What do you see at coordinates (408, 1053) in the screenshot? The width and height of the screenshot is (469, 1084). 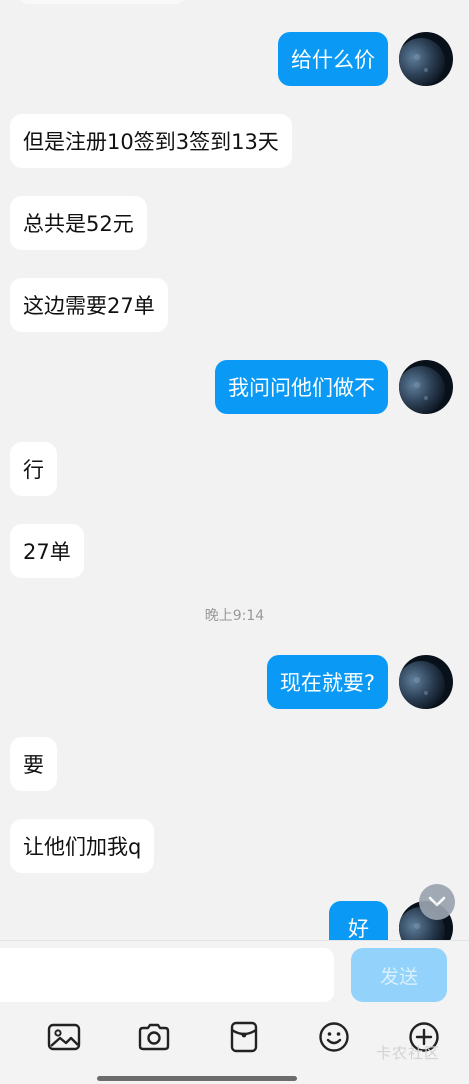 I see `watermark: 卡农社区` at bounding box center [408, 1053].